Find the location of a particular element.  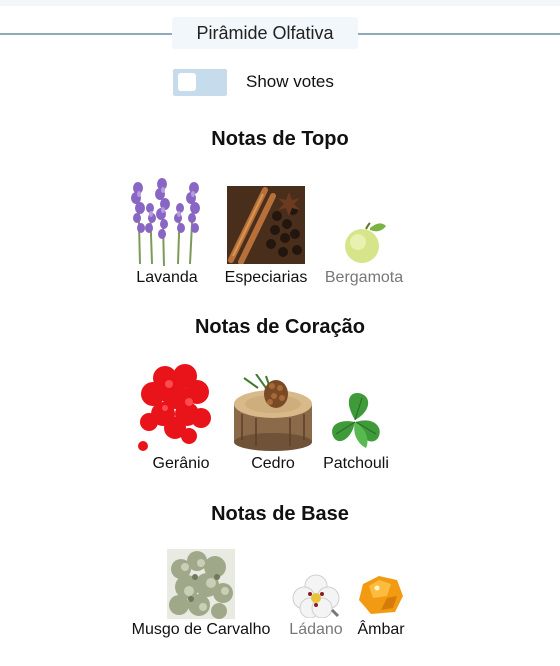

top-strip is located at coordinates (280, 3).